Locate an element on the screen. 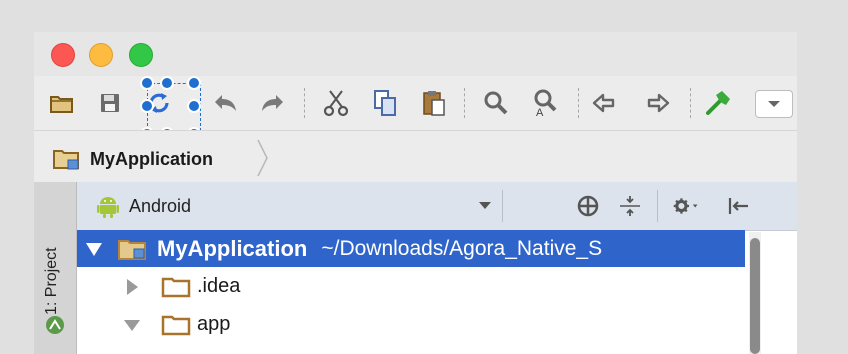 Image resolution: width=848 pixels, height=354 pixels. replace-icon: A is located at coordinates (545, 103).